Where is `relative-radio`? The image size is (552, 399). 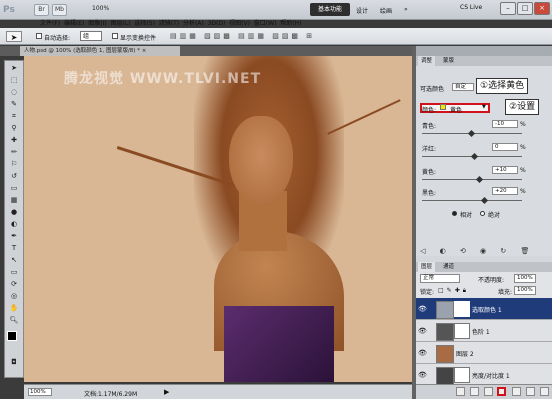
relative-radio is located at coordinates (454, 213).